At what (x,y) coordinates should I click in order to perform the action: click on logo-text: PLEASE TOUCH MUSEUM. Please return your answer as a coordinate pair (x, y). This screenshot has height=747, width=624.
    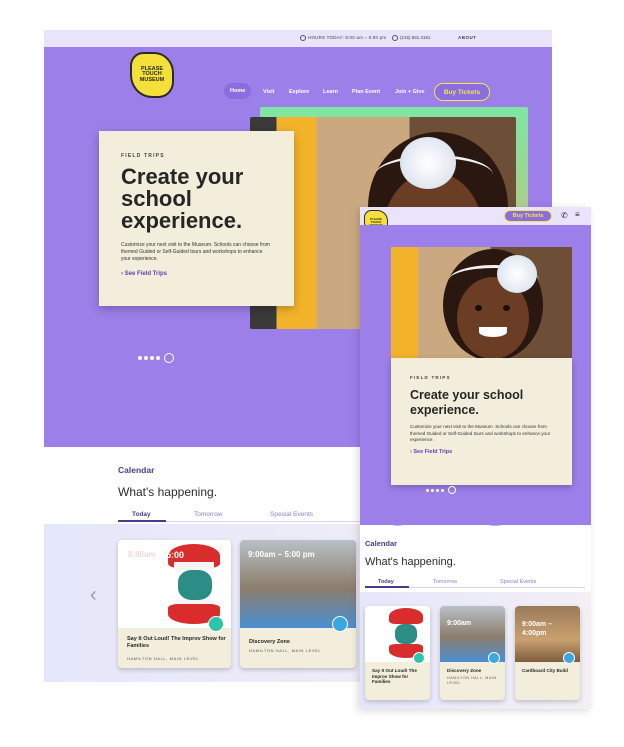
    Looking at the image, I should click on (152, 74).